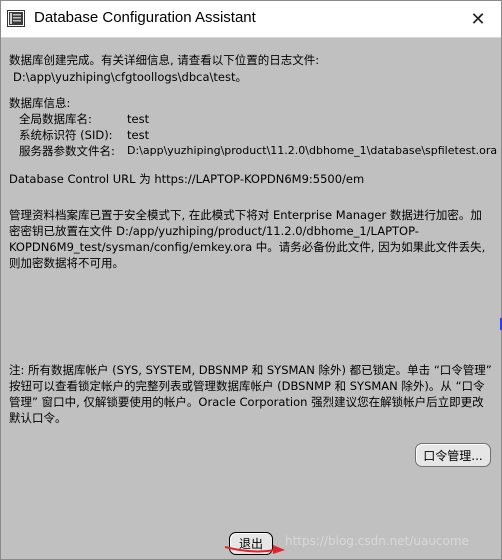 The width and height of the screenshot is (502, 560). What do you see at coordinates (164, 60) in the screenshot?
I see `completion-message: 数据库创建完成。有关详细信息, 请查看以下位置的日志文件:` at bounding box center [164, 60].